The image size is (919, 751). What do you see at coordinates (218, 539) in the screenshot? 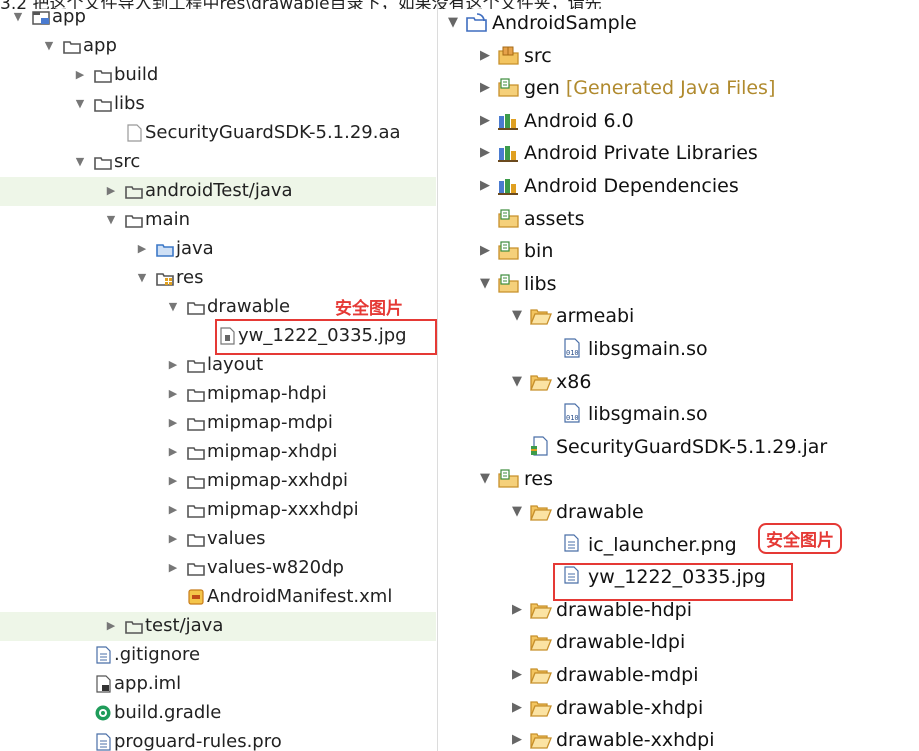
I see `left-tree-item-values: ▶ values` at bounding box center [218, 539].